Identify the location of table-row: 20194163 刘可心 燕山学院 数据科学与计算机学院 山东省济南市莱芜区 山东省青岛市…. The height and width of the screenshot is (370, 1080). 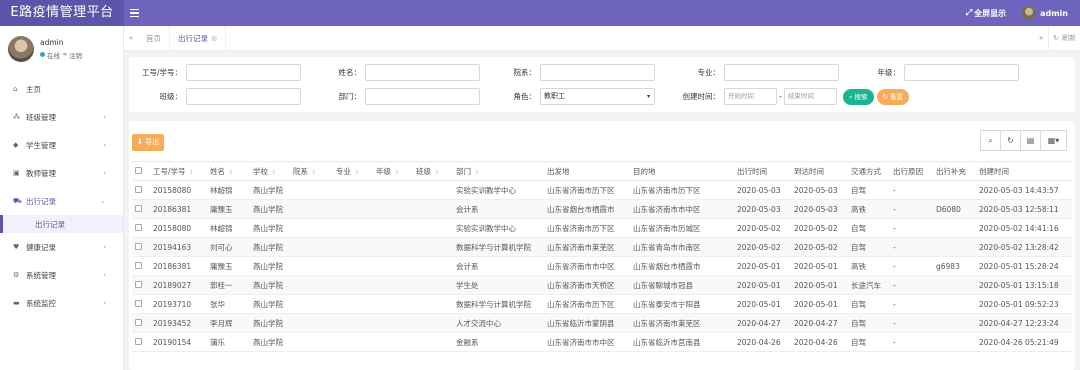
(602, 247).